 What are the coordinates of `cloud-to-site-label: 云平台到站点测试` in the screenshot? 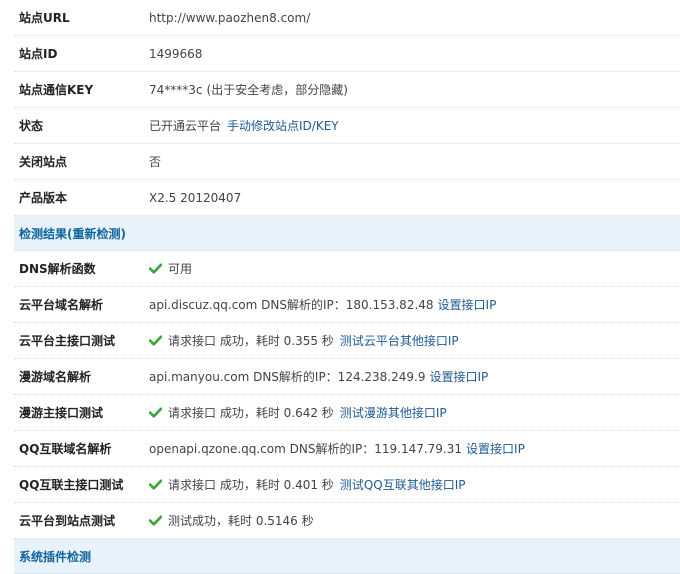 It's located at (67, 521).